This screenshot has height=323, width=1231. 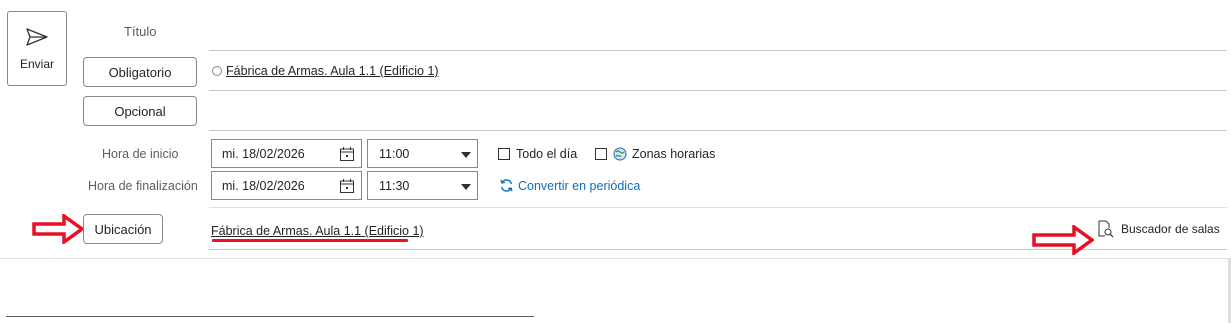 What do you see at coordinates (263, 185) in the screenshot?
I see `end-date-value: mi. 18/02/2026` at bounding box center [263, 185].